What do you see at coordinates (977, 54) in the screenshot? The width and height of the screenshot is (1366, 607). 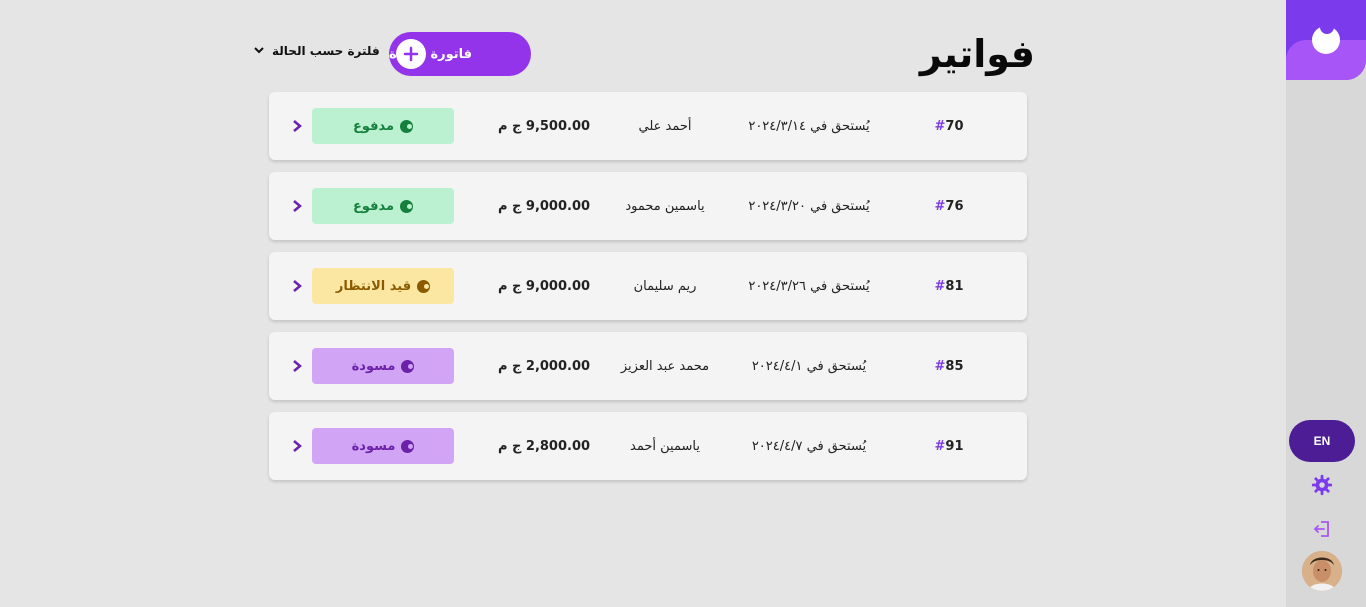 I see `page-title: فواتير` at bounding box center [977, 54].